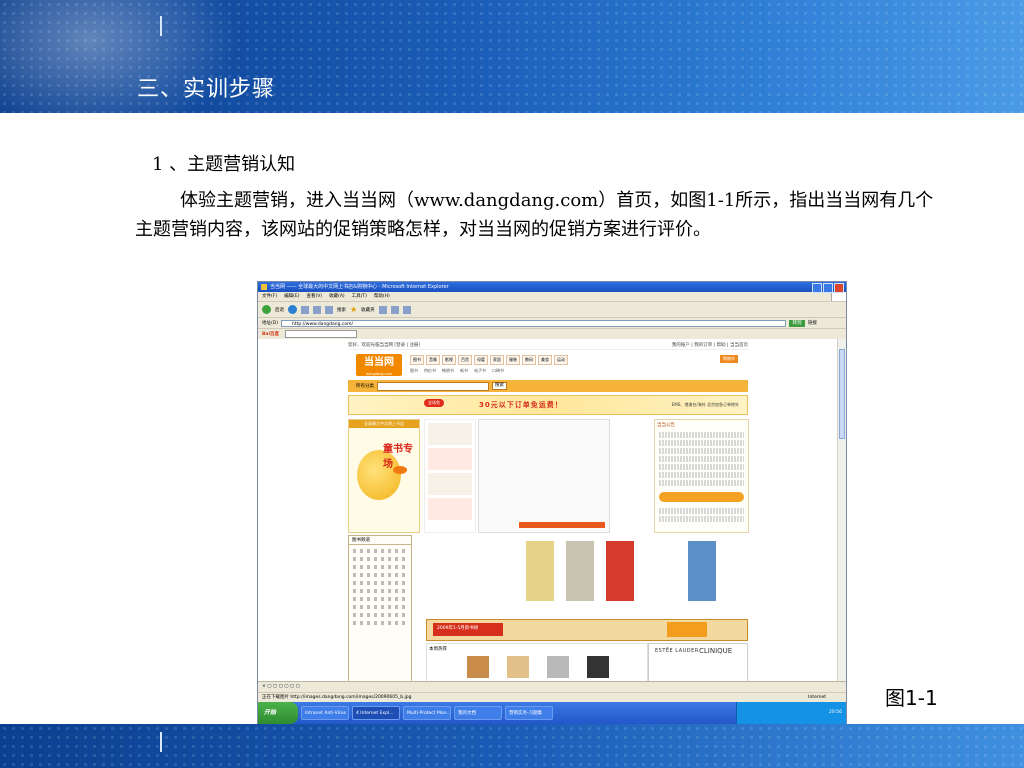  Describe the element at coordinates (292, 309) in the screenshot. I see `forward-icon` at that location.